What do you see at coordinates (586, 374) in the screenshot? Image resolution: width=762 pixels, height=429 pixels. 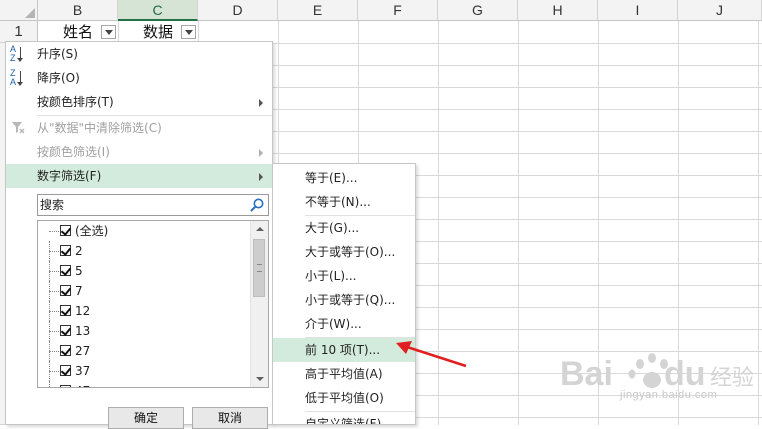 I see `svg-text: Bai` at bounding box center [586, 374].